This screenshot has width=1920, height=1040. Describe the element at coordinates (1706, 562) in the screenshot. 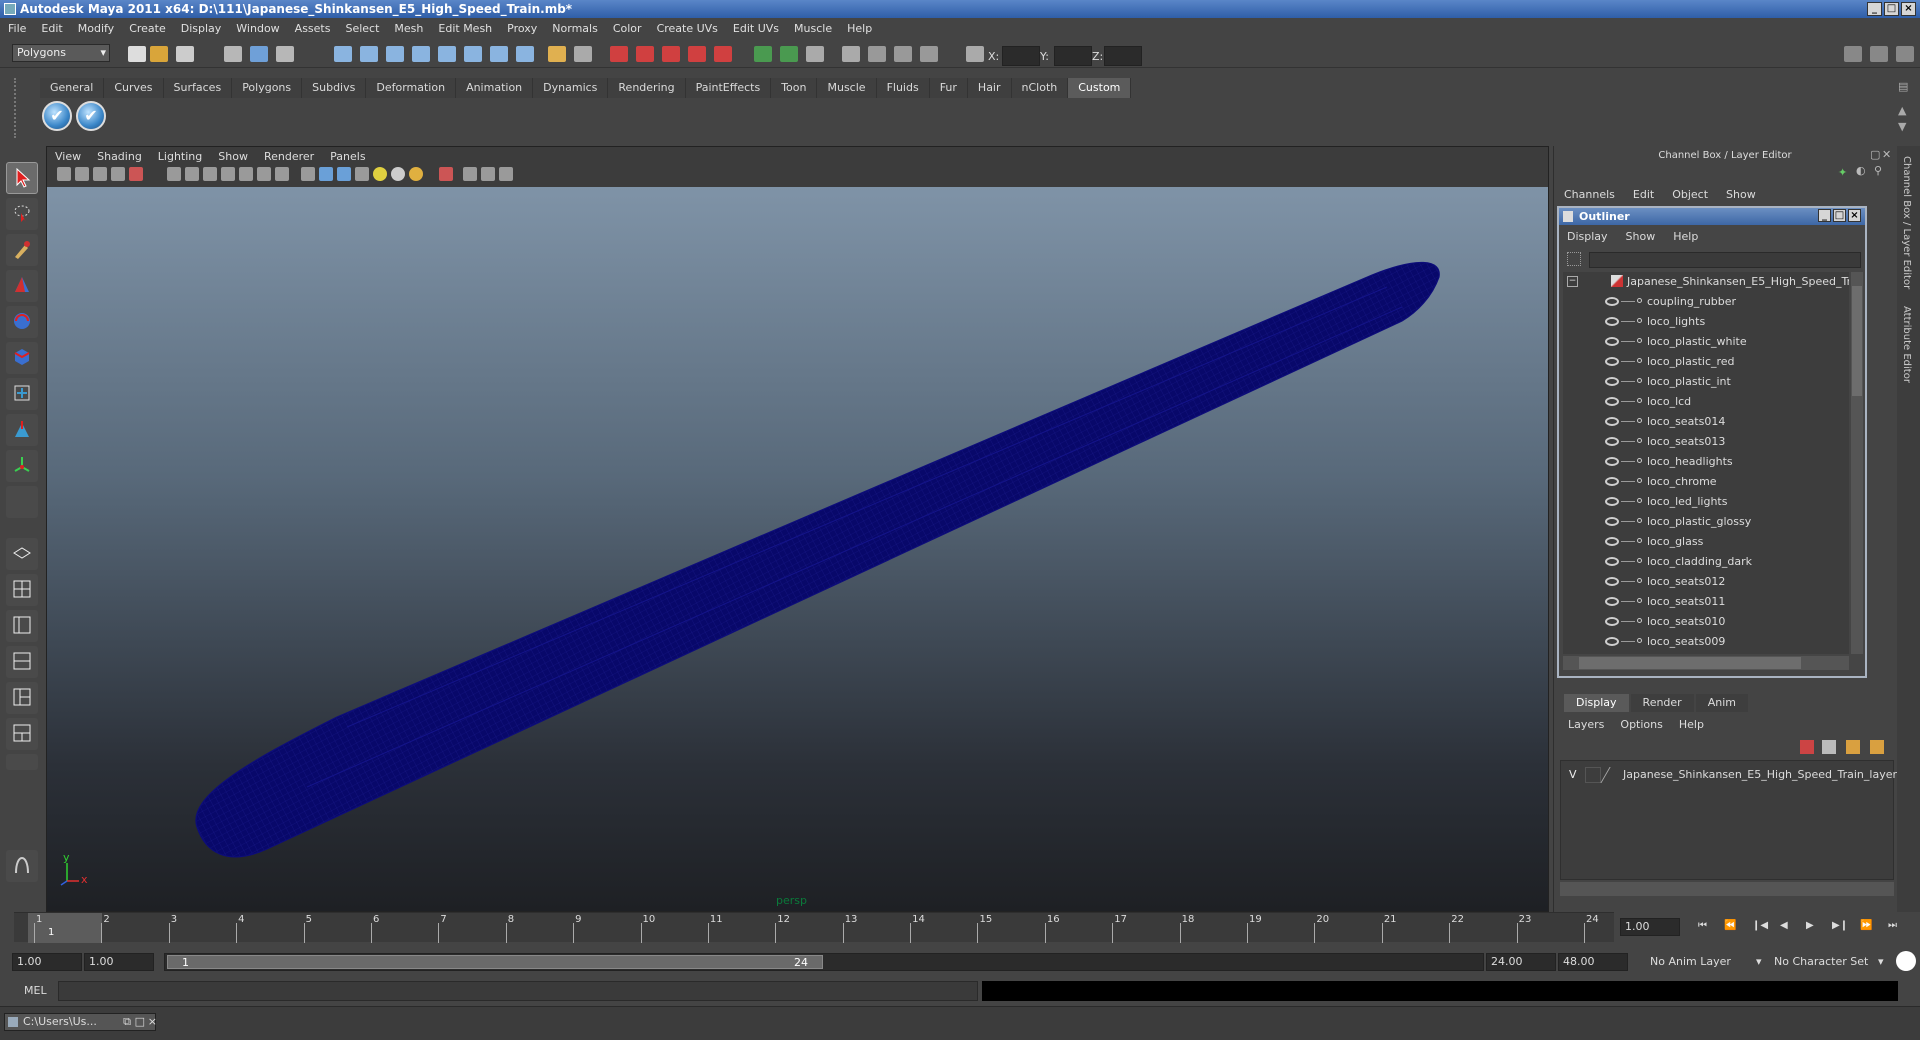

I see `list-item: loco_cladding_dark` at that location.